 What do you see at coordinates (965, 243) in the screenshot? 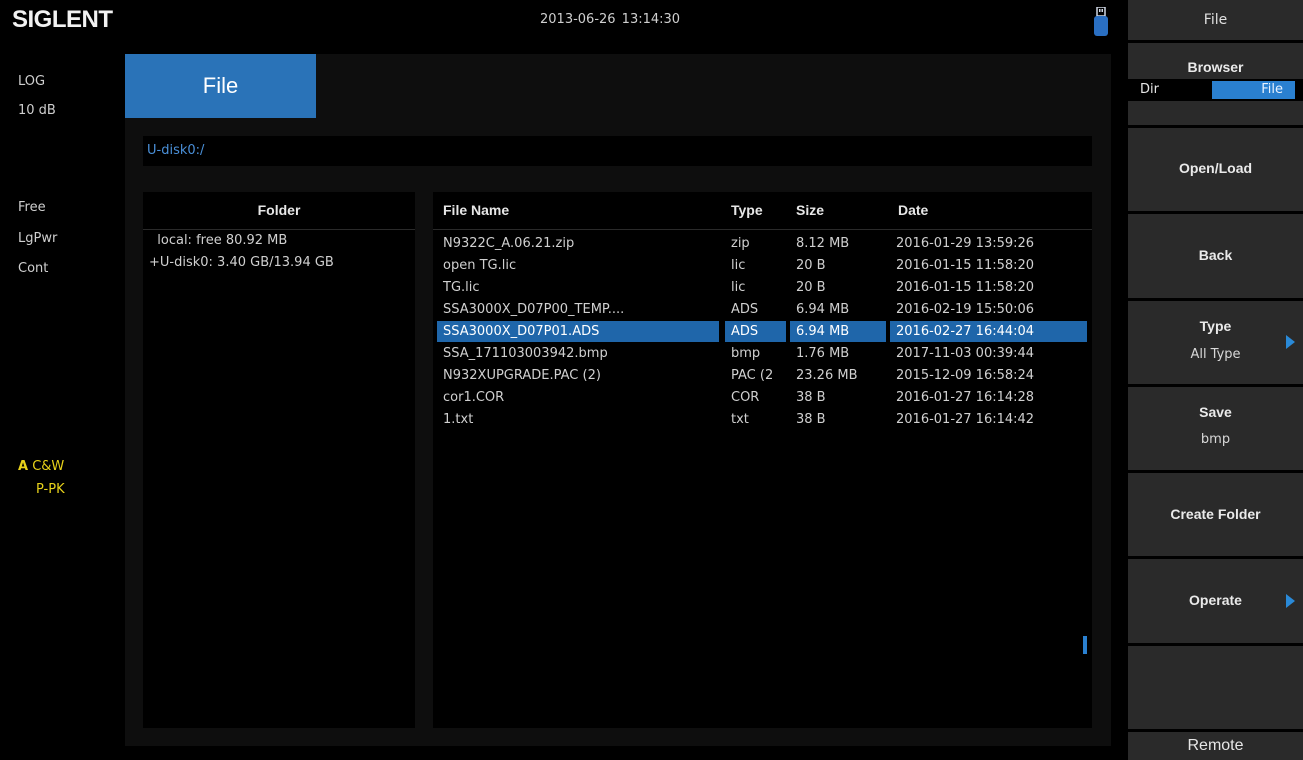
I see `file-date-cell: 2016-01-29 13:59:26` at bounding box center [965, 243].